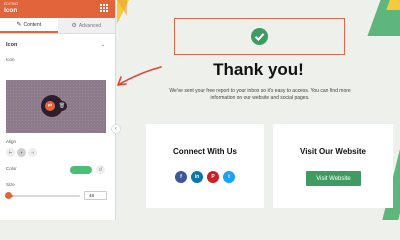 The height and width of the screenshot is (240, 400). What do you see at coordinates (32, 152) in the screenshot?
I see `align-right-icon: ⊣` at bounding box center [32, 152].